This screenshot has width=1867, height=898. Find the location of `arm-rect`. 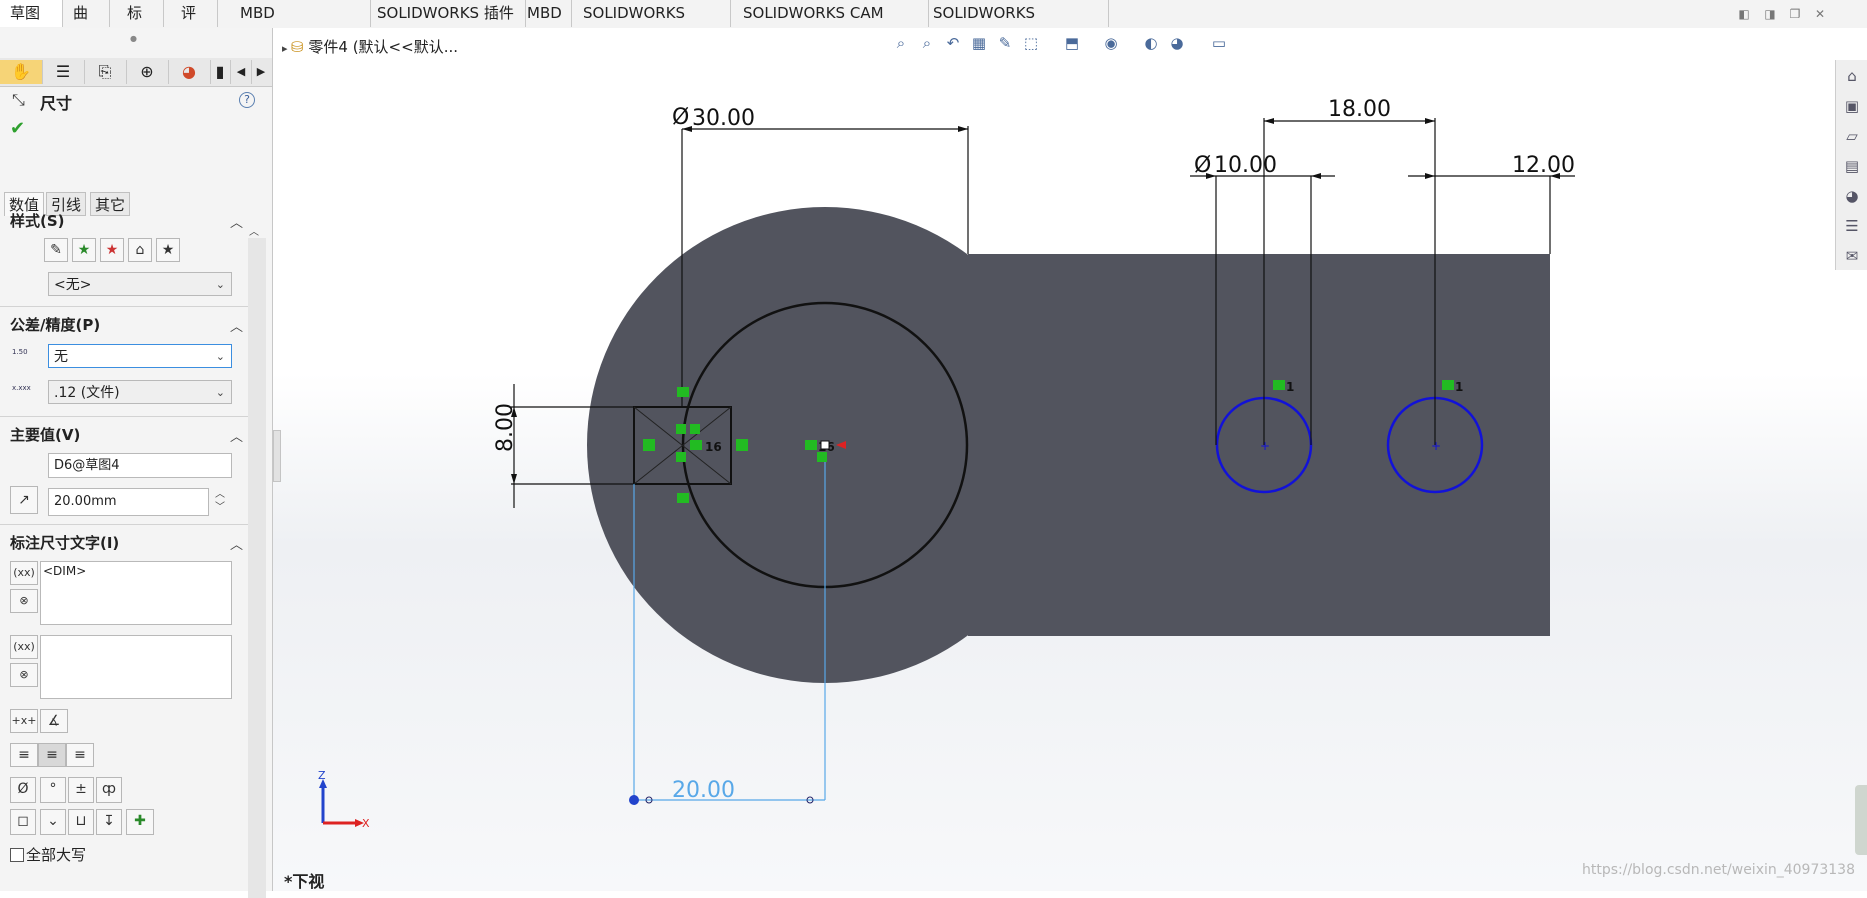

arm-rect is located at coordinates (1259, 445).